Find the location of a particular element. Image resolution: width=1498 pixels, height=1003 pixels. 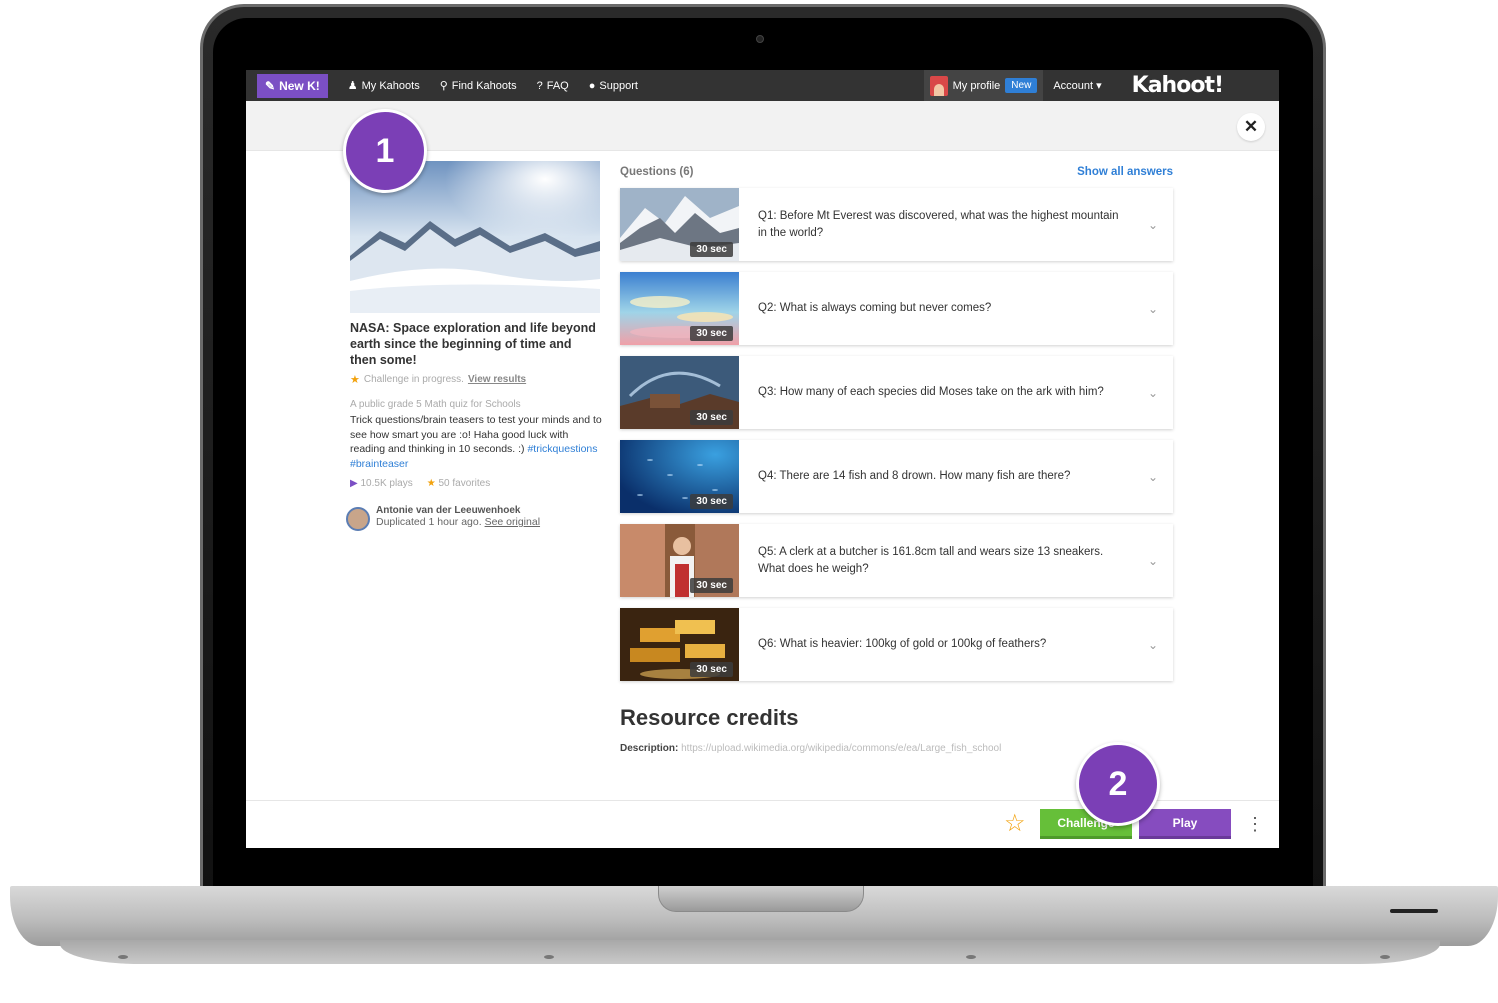

nav-my-kahoots-label: My Kahoots is located at coordinates (390, 85).